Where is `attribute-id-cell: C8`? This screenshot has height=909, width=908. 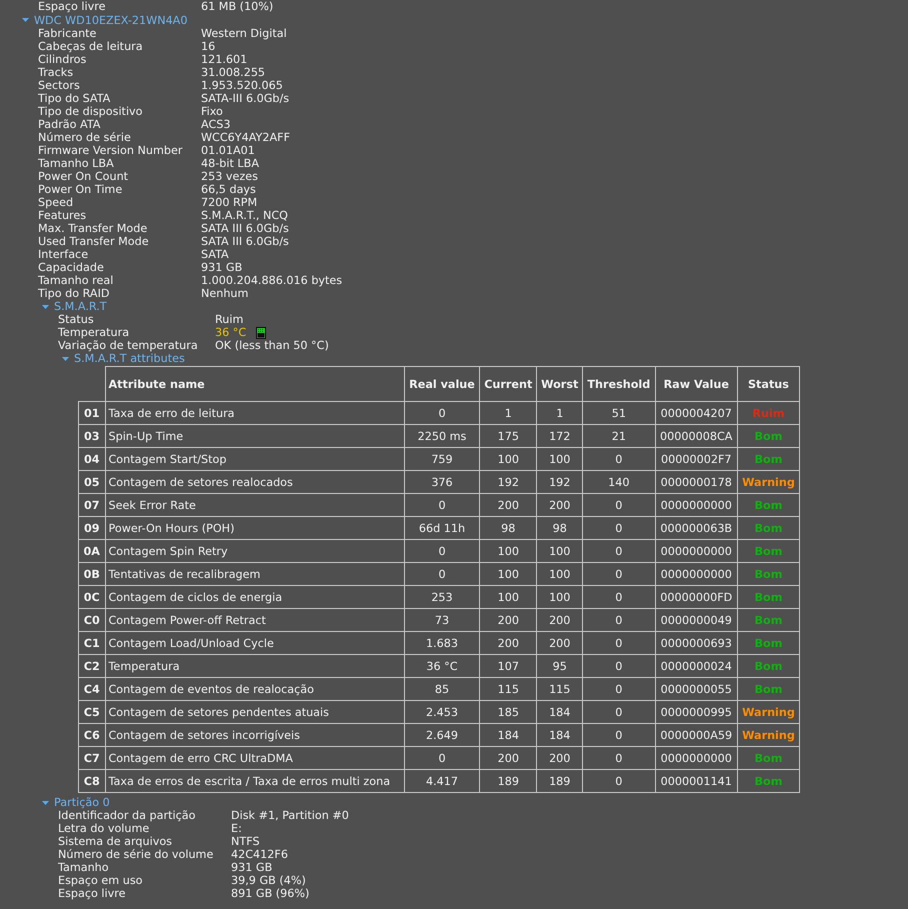 attribute-id-cell: C8 is located at coordinates (91, 781).